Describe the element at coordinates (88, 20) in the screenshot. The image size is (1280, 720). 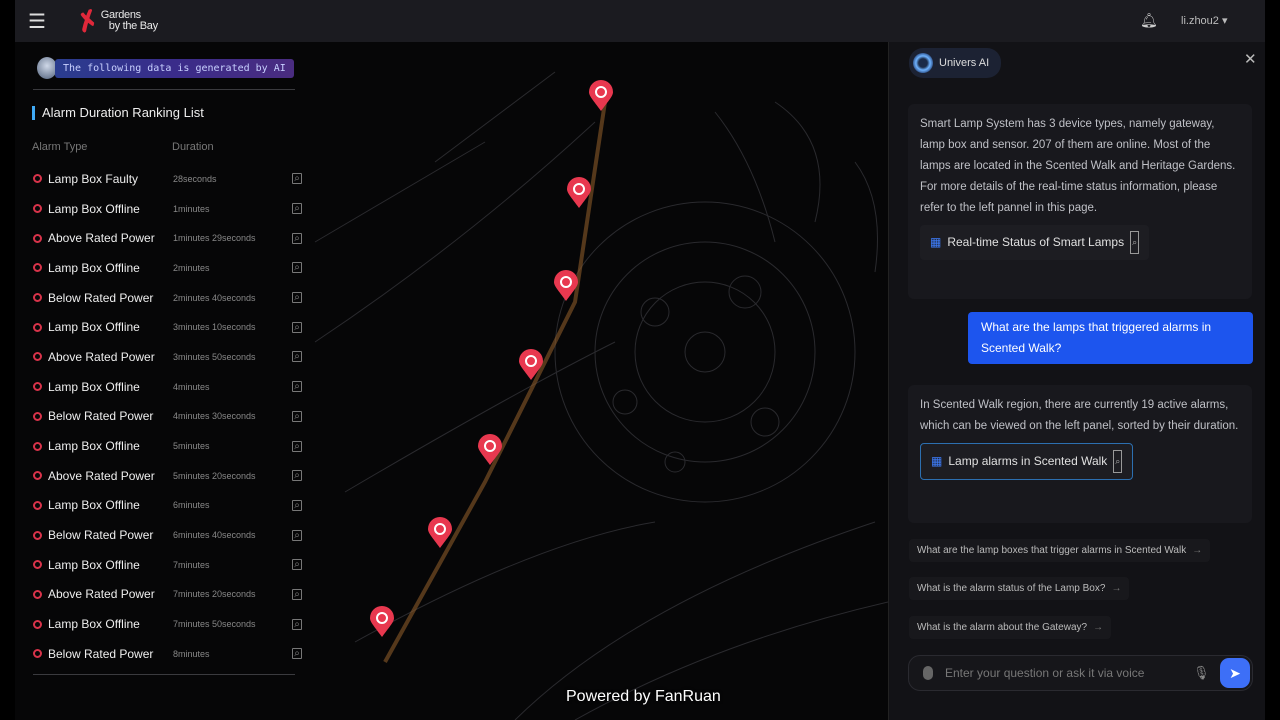
I see `logo-mark-icon: ✗` at that location.